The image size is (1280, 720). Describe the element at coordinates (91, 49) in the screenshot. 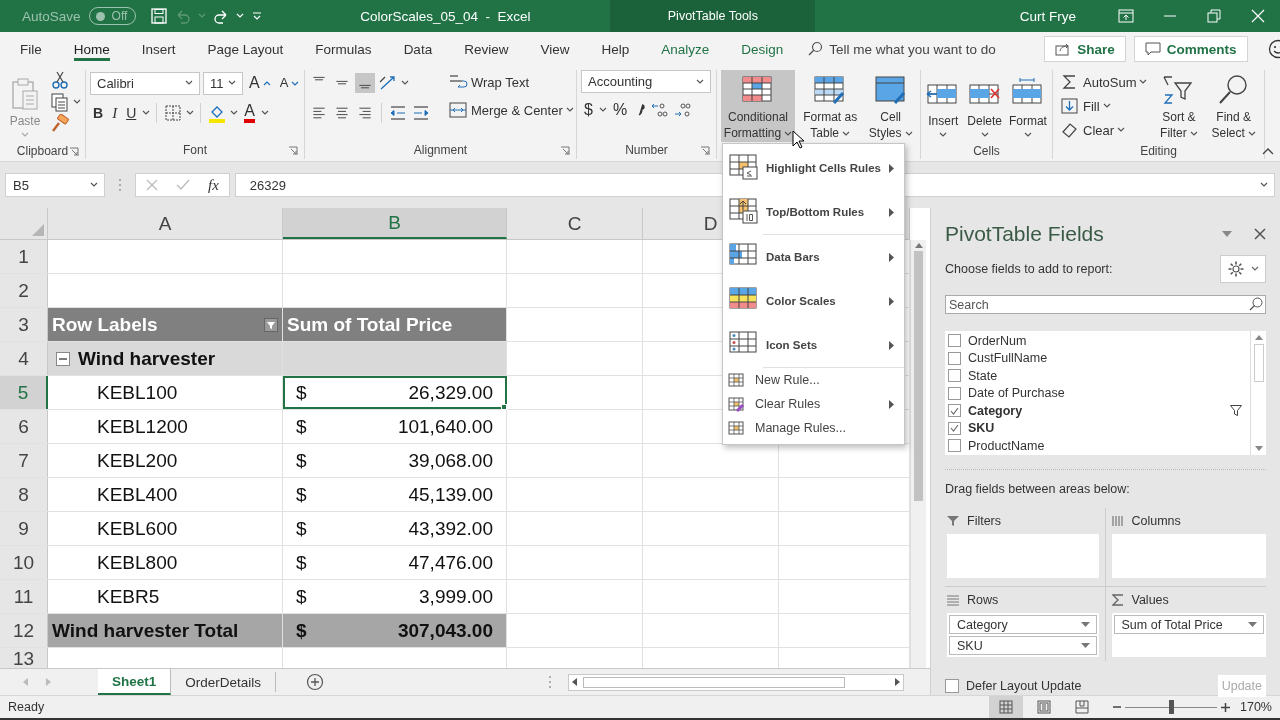

I see `ribbon-tab: Home` at that location.